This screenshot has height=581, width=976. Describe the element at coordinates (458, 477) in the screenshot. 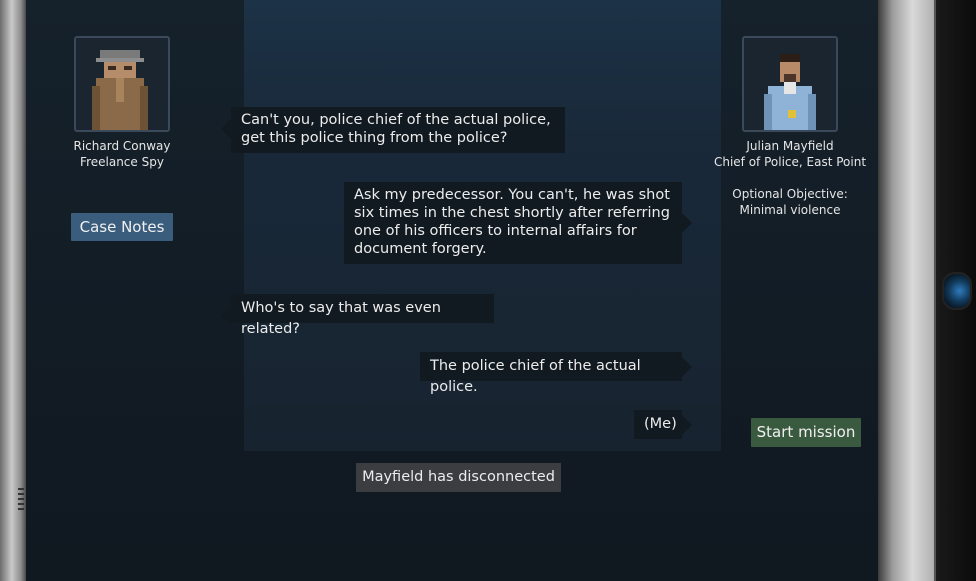

I see `connection-status: Mayfield has disconnected` at that location.